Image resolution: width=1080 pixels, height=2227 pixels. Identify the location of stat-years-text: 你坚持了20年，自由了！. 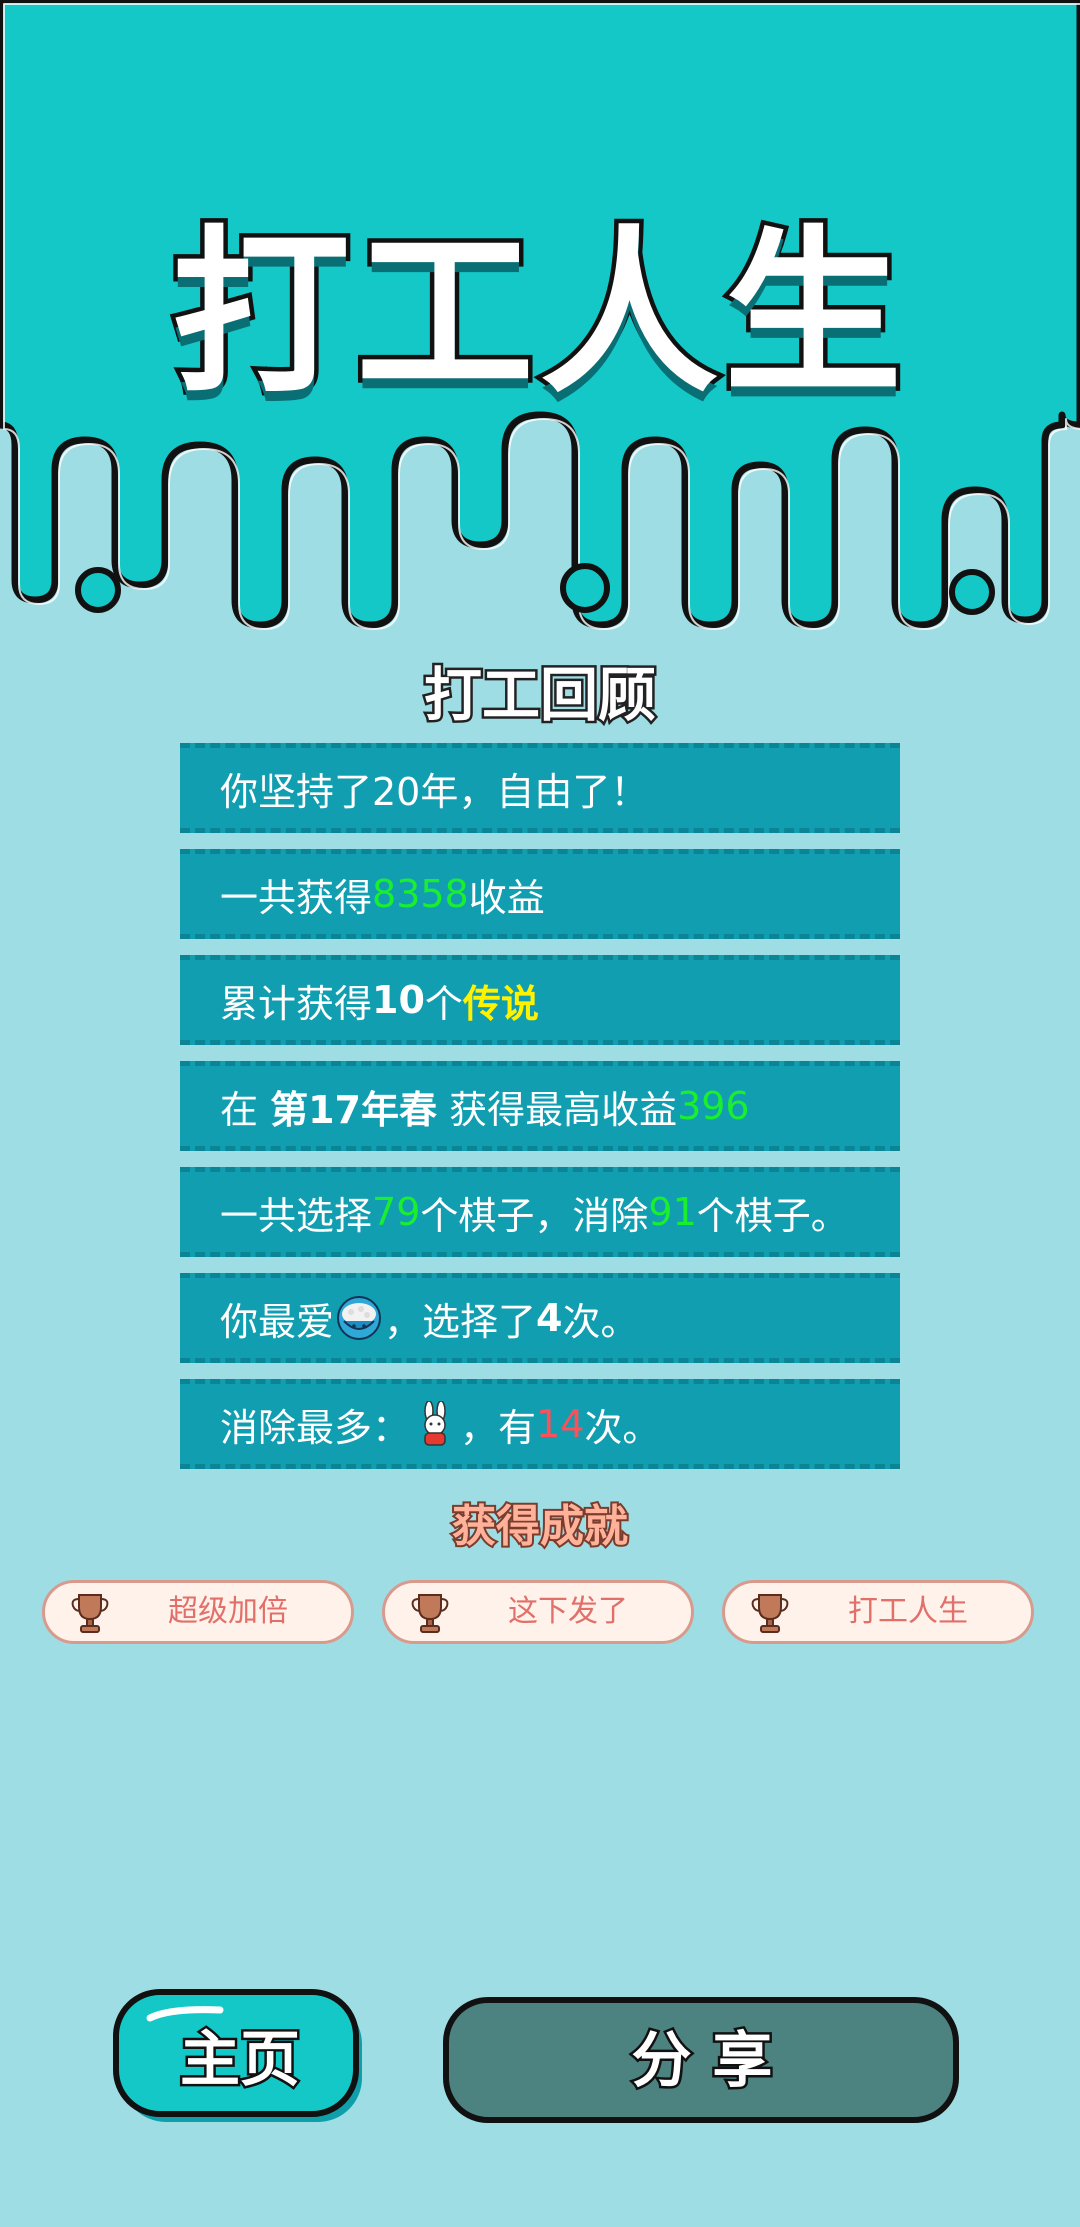
(434, 791).